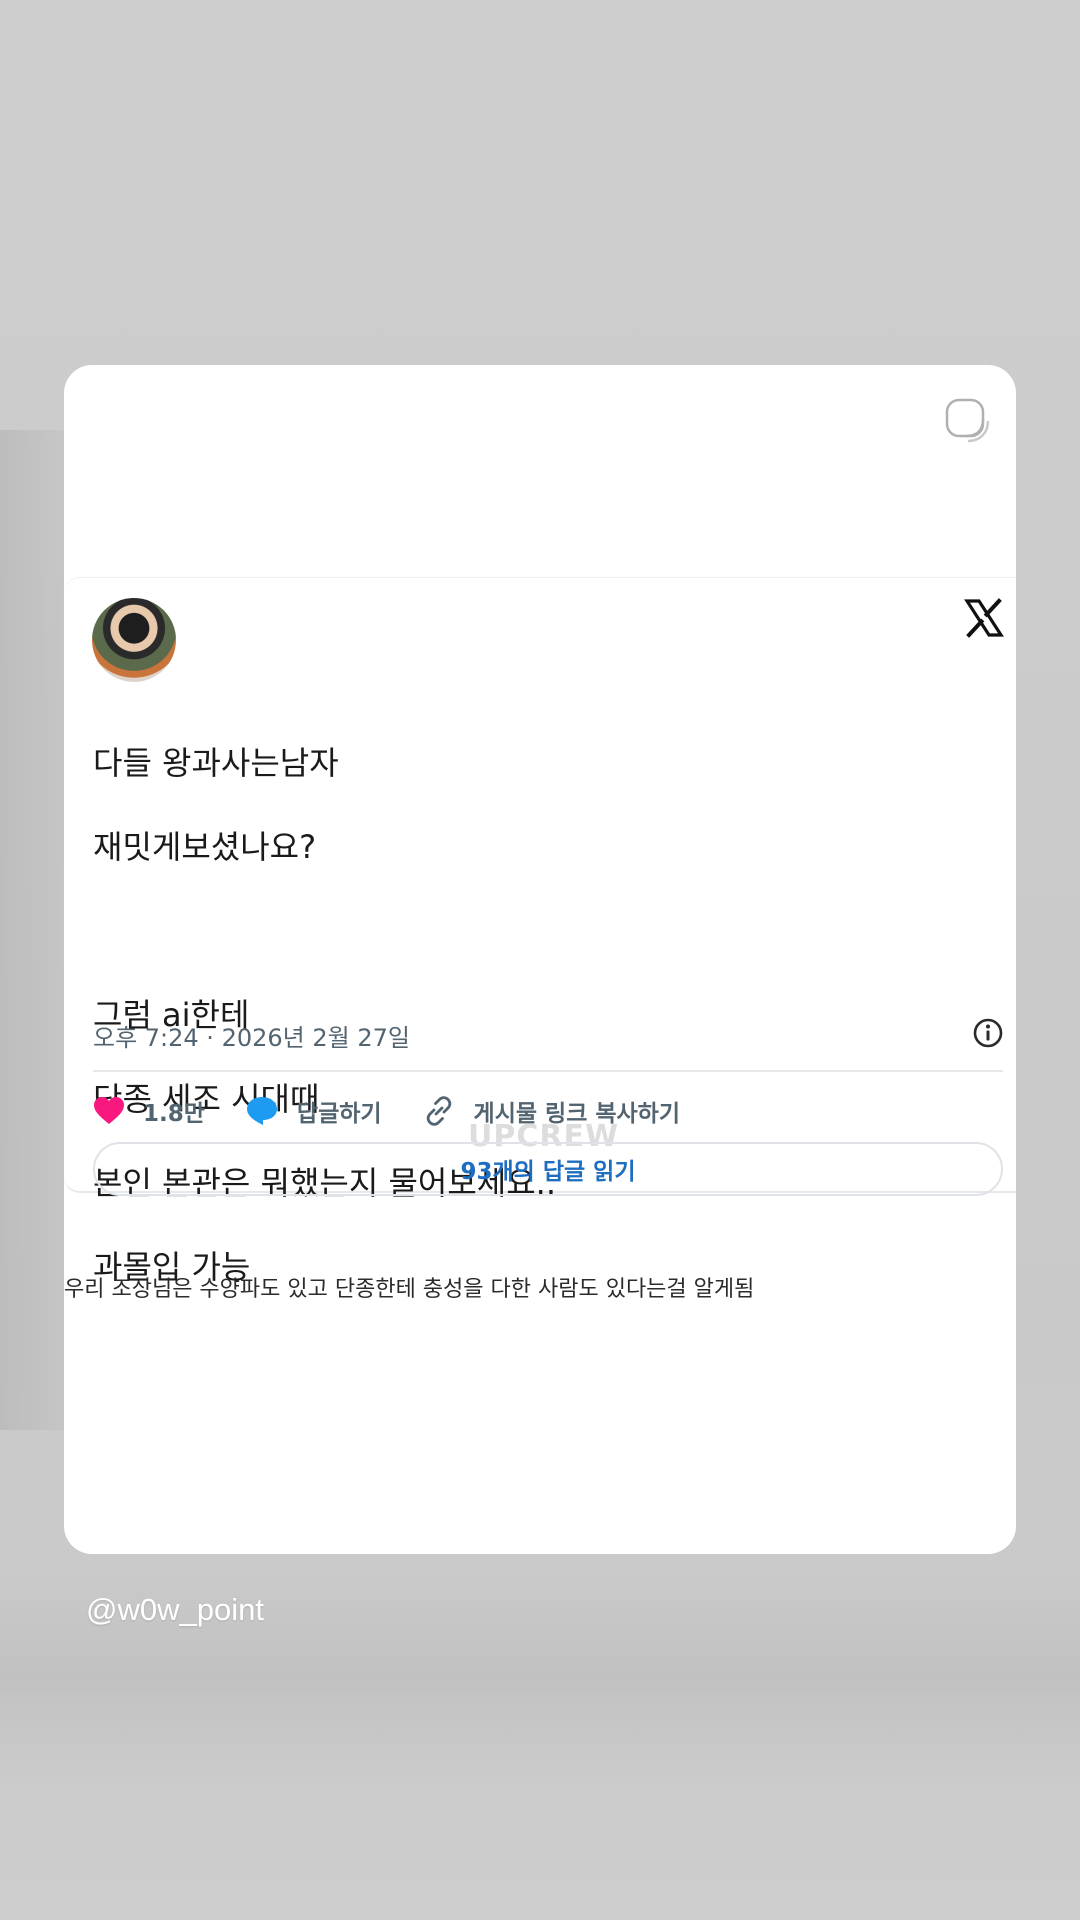 The width and height of the screenshot is (1080, 1920). Describe the element at coordinates (251, 1035) in the screenshot. I see `tweet-timestamp: 오후 7:24 · 2026년 2월 27일` at that location.